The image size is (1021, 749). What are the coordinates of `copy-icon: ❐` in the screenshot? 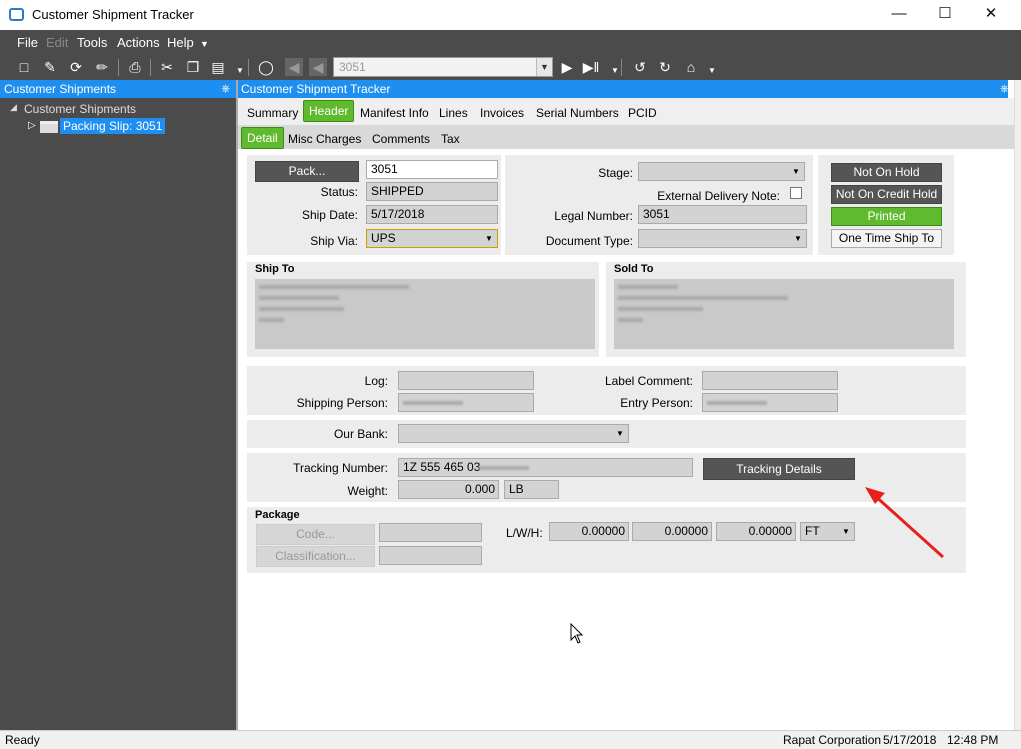 It's located at (193, 67).